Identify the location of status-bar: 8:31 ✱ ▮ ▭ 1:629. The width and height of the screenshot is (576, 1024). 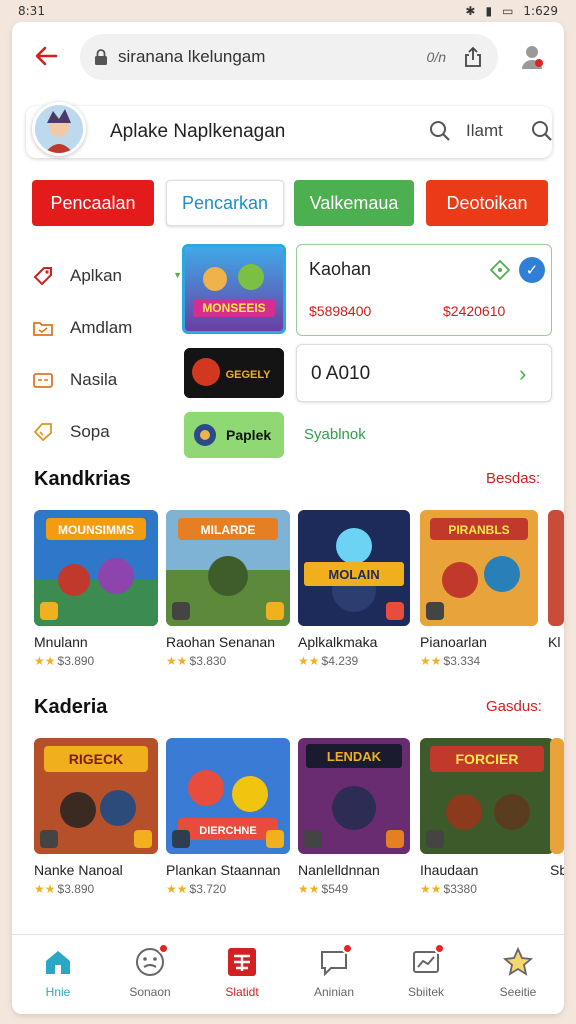
(288, 11).